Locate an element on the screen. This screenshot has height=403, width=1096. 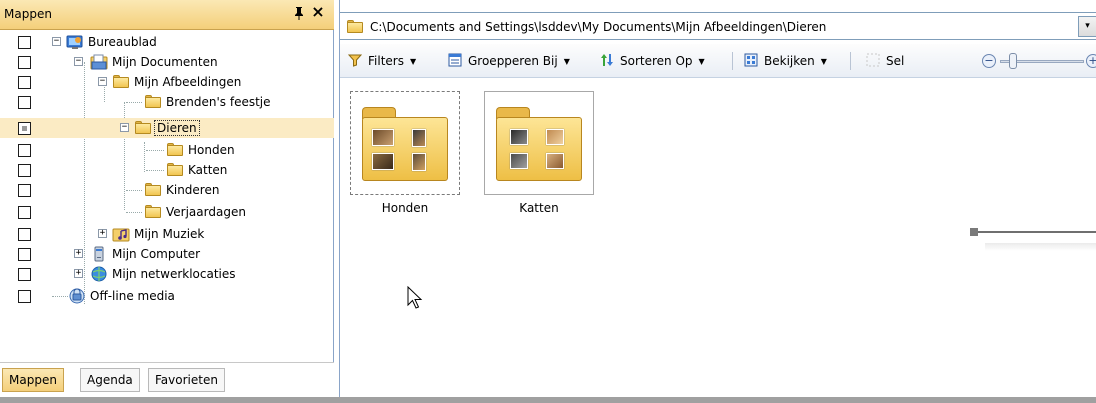
pane-tabs: Mappen Agenda Favorieten is located at coordinates (167, 379).